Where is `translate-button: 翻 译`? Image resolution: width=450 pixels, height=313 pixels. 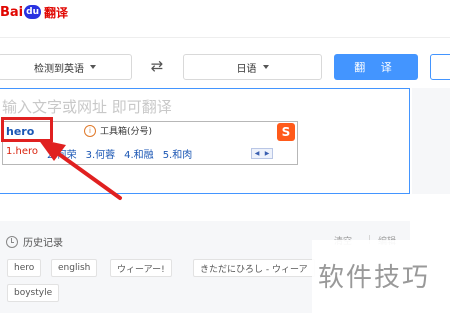
translate-button: 翻 译 is located at coordinates (376, 67).